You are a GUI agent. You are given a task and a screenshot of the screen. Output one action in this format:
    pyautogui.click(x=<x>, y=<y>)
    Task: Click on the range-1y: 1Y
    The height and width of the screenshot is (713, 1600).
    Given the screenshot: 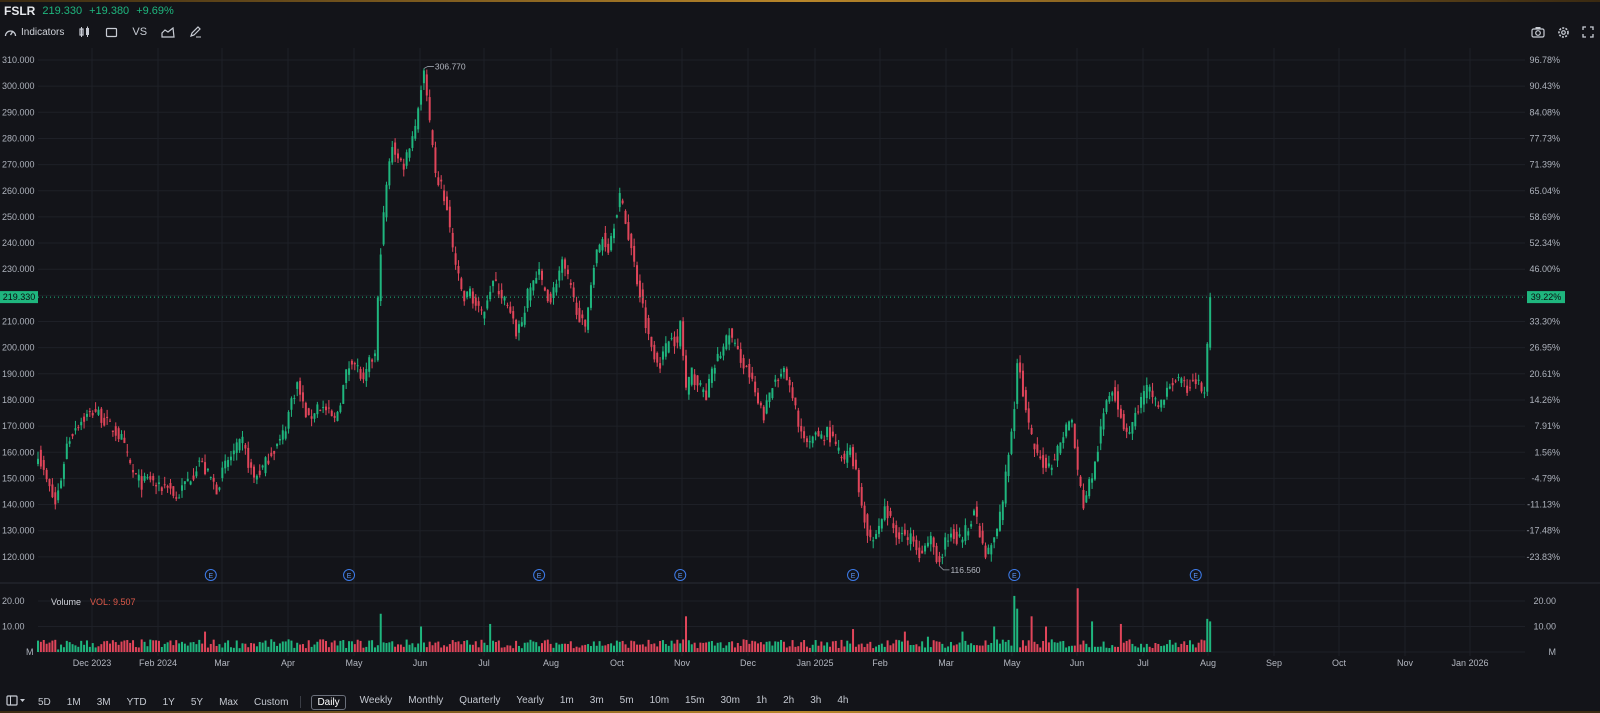 What is the action you would take?
    pyautogui.click(x=169, y=702)
    